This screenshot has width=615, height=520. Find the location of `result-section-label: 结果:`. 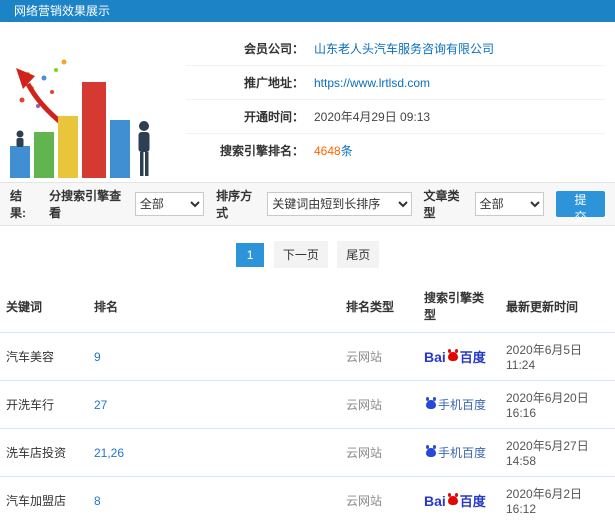

result-section-label: 结果: is located at coordinates (18, 204).